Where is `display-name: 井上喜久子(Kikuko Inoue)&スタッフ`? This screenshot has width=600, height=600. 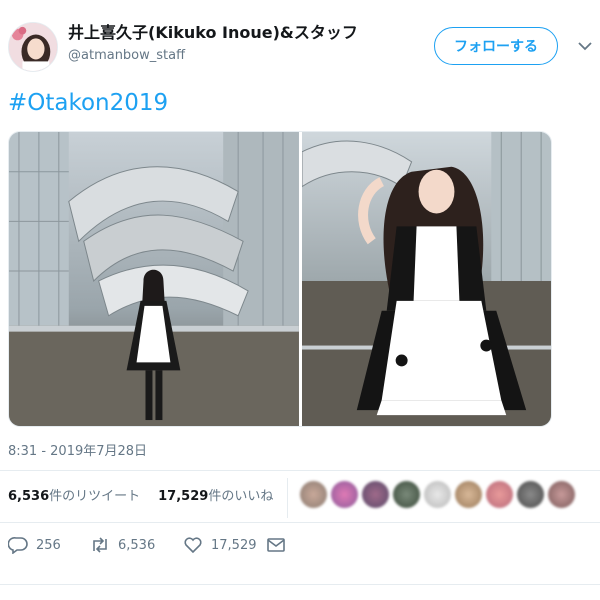
display-name: 井上喜久子(Kikuko Inoue)&スタッフ is located at coordinates (213, 33).